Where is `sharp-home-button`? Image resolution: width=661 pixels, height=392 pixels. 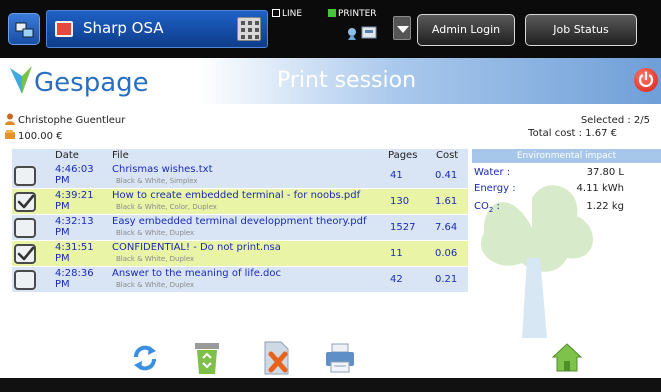
sharp-home-button is located at coordinates (24, 29).